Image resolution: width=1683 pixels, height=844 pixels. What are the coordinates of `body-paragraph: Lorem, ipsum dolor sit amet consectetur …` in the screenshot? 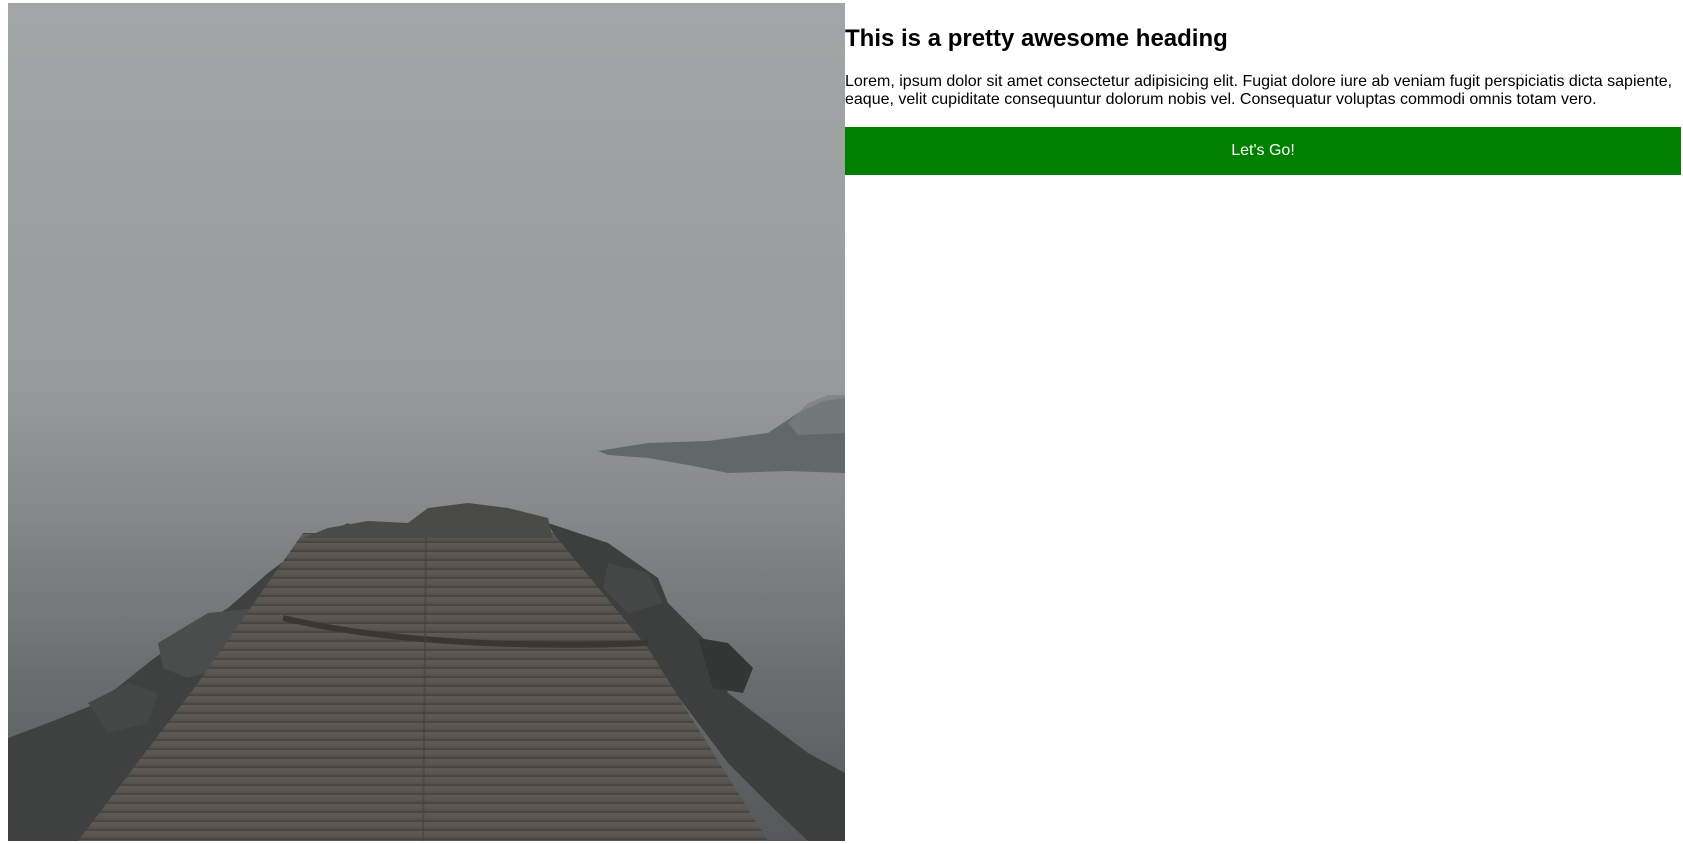 It's located at (1259, 90).